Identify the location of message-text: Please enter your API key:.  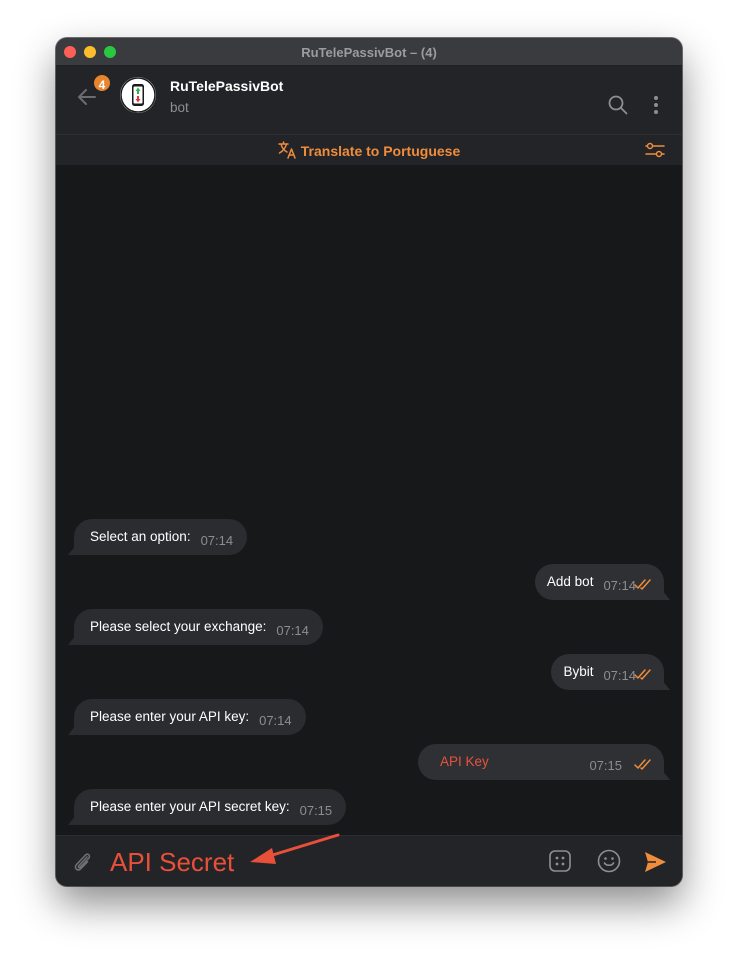
(170, 716).